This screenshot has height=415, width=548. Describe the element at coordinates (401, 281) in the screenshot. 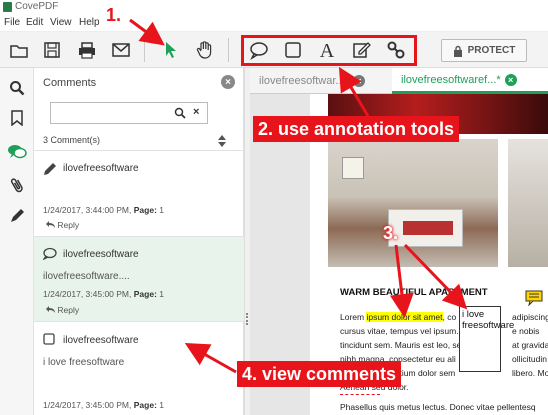

I see `arrow-step-3a` at that location.